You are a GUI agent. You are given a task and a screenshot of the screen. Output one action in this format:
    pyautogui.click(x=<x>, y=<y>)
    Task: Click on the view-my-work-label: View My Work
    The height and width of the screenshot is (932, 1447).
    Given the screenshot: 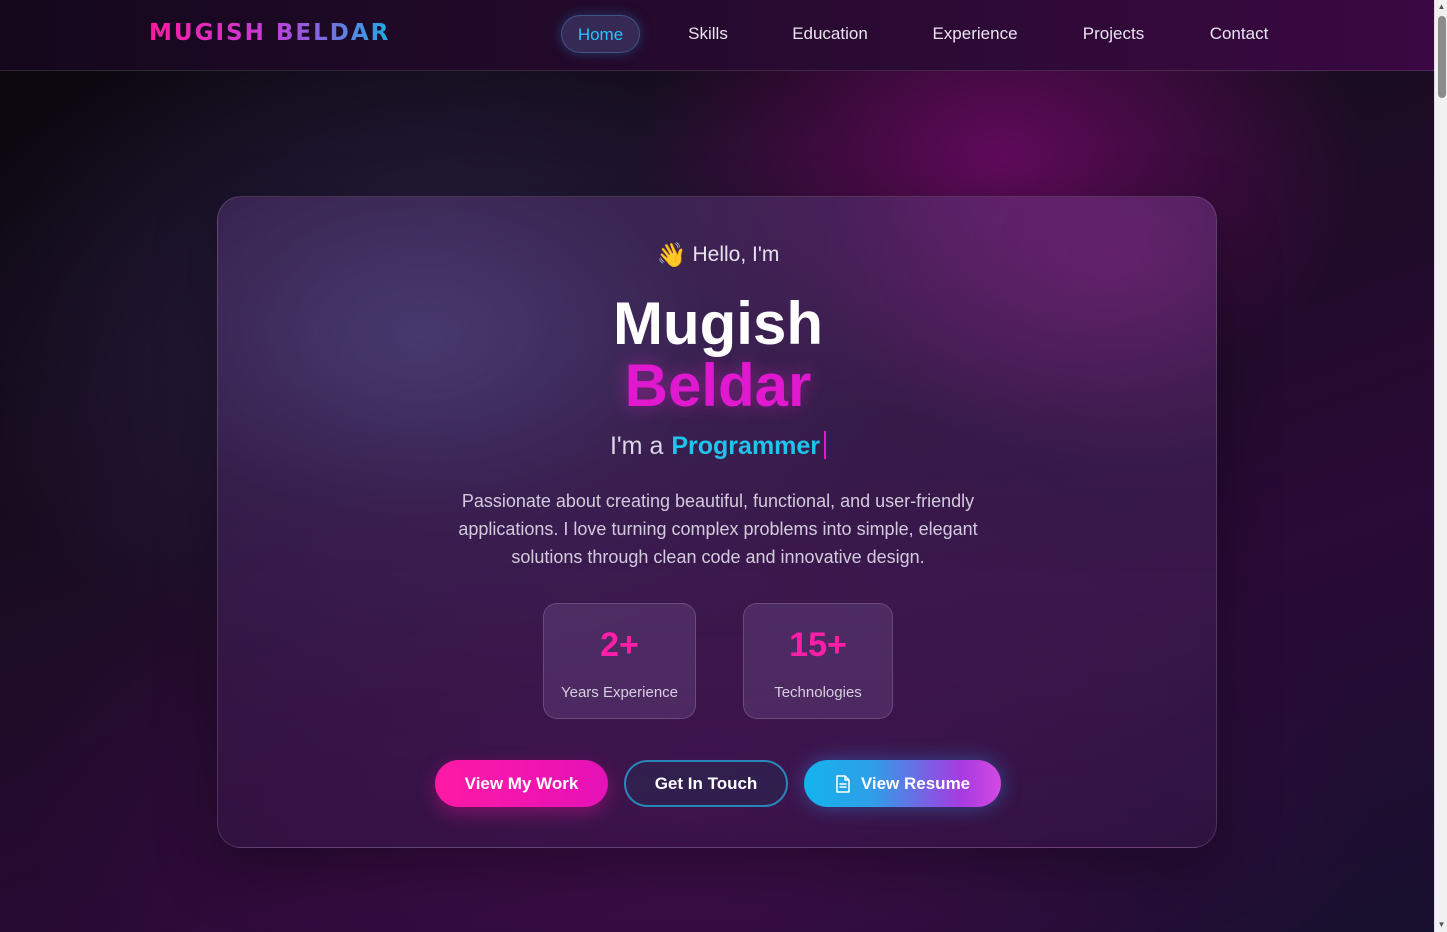 What is the action you would take?
    pyautogui.click(x=521, y=783)
    